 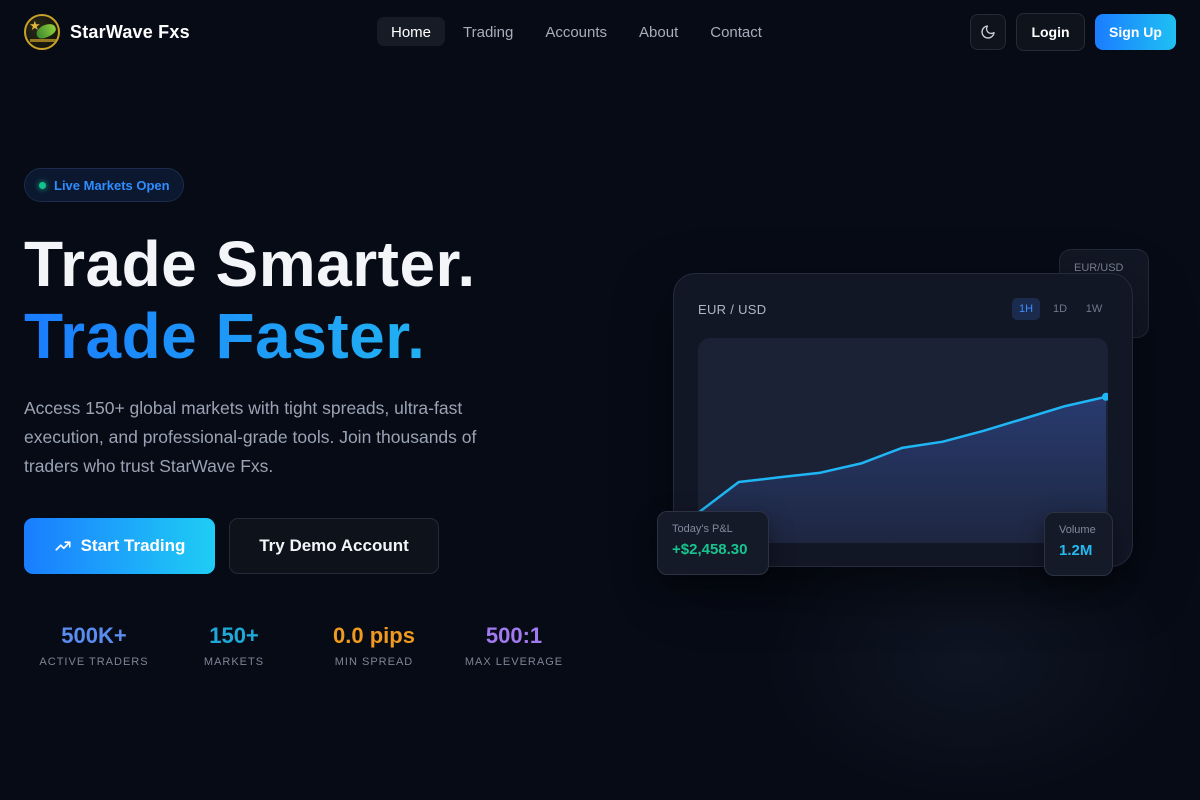 What do you see at coordinates (732, 309) in the screenshot?
I see `chart-pair-label: EUR / USD` at bounding box center [732, 309].